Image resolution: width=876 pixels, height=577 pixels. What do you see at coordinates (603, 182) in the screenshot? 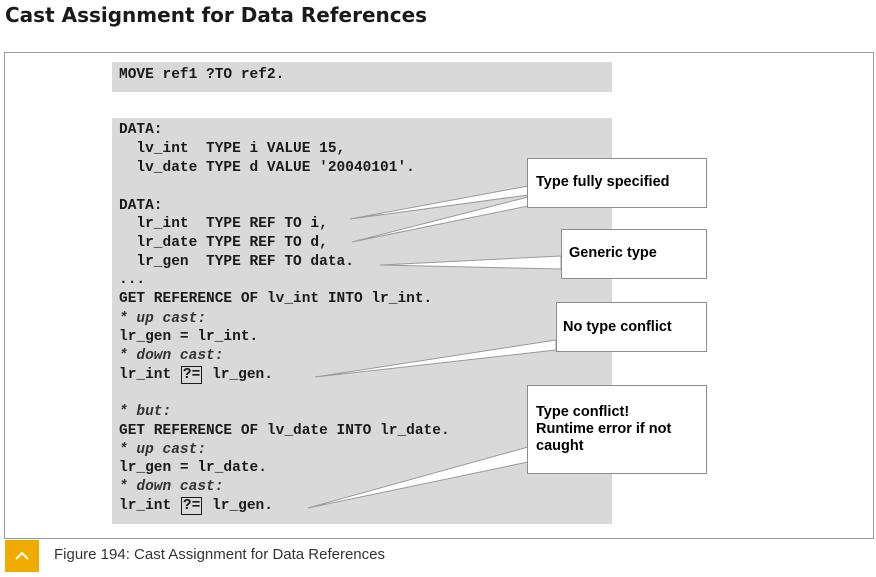
I see `callout-text: Type fully specified` at bounding box center [603, 182].